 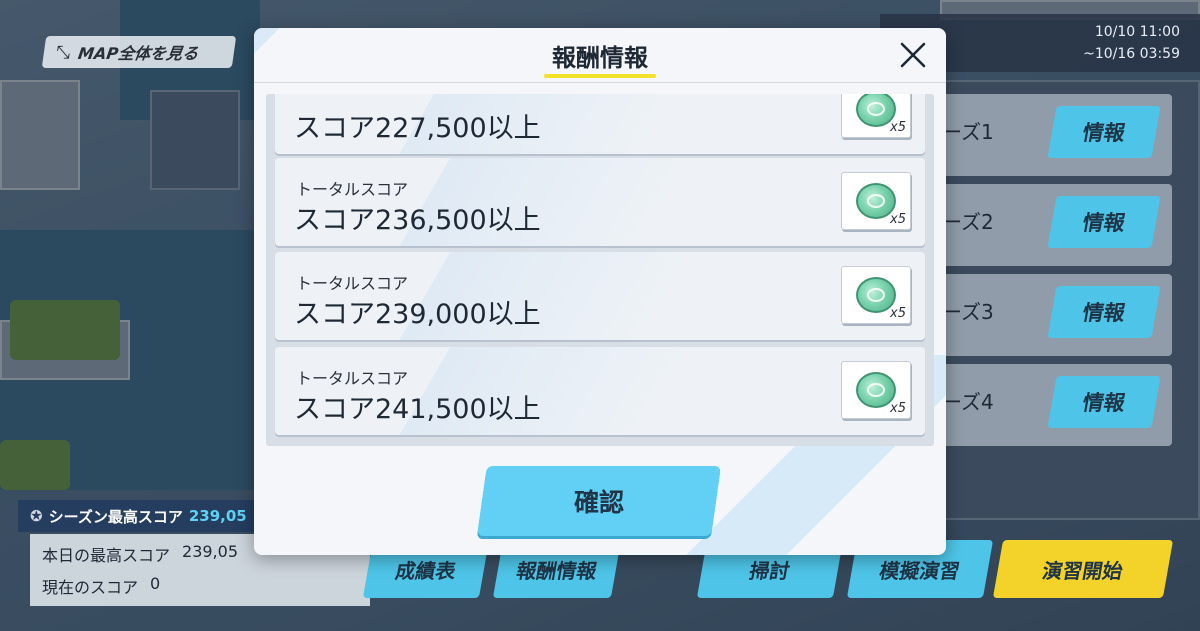 What do you see at coordinates (1137, 32) in the screenshot?
I see `period-start: 10/10 11:00` at bounding box center [1137, 32].